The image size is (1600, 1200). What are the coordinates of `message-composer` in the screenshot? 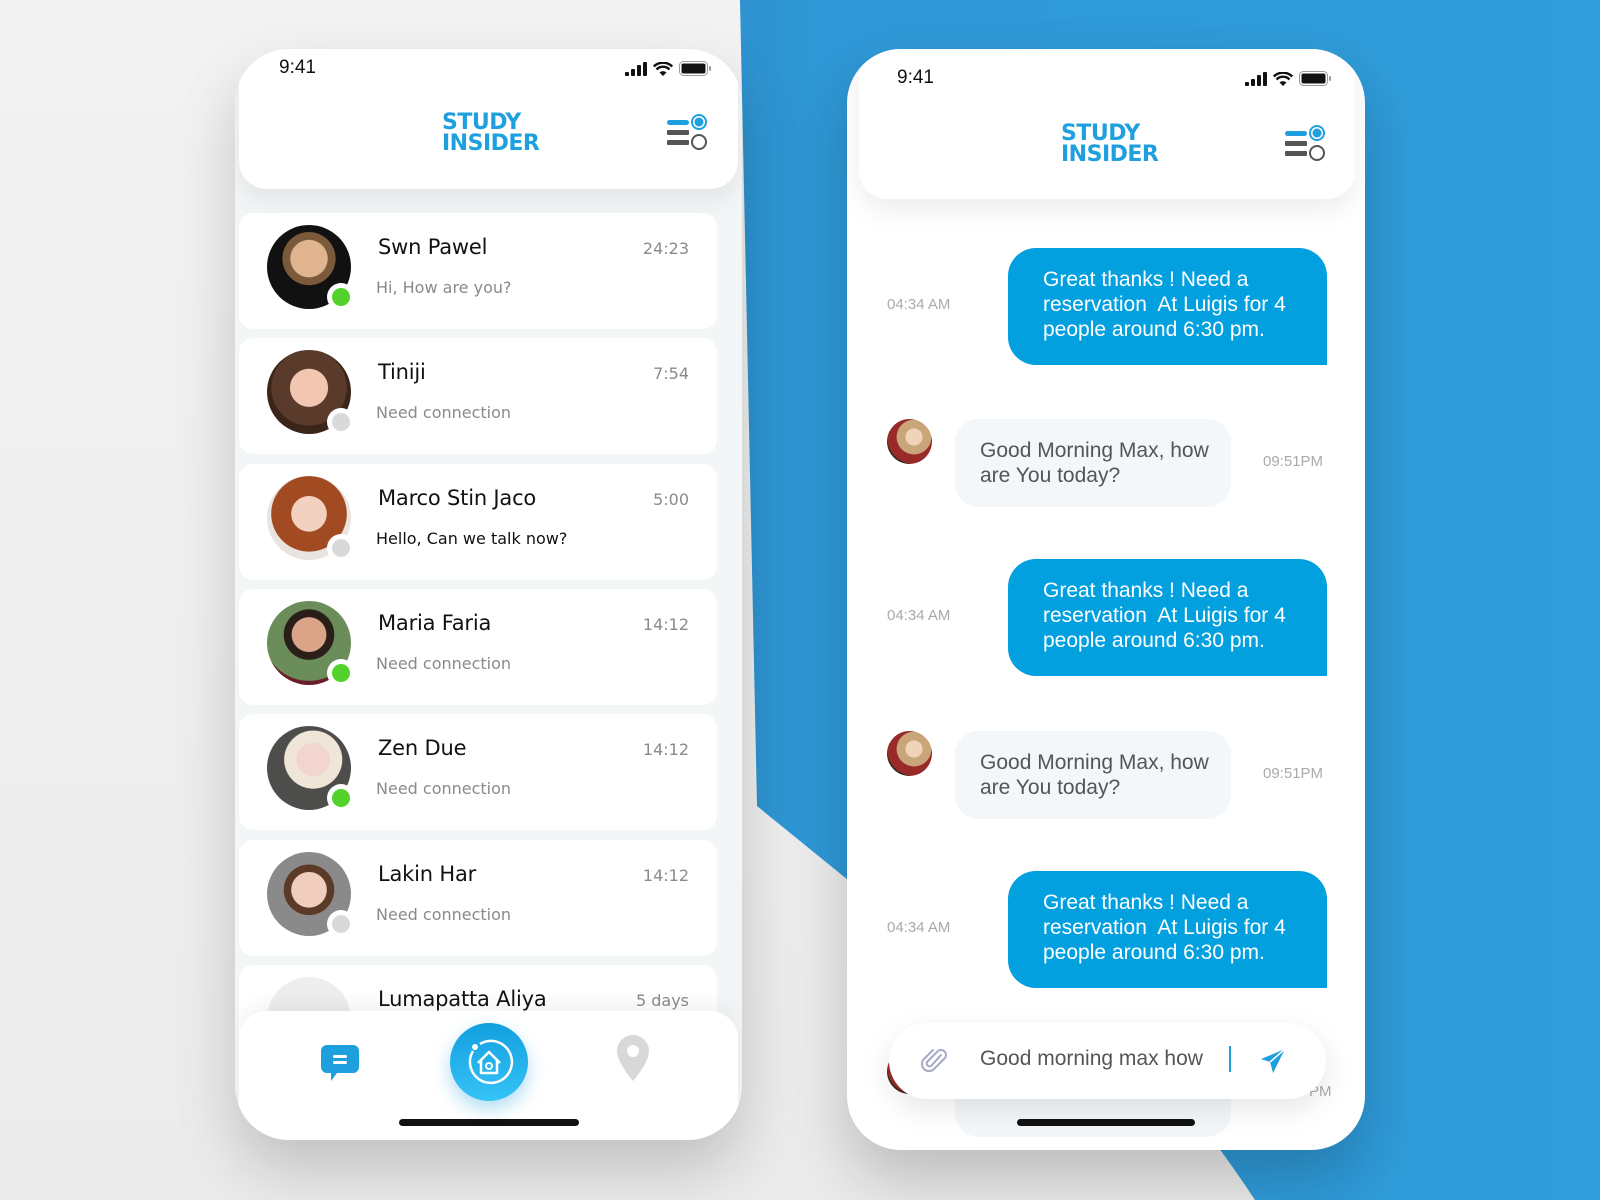 It's located at (1107, 1061).